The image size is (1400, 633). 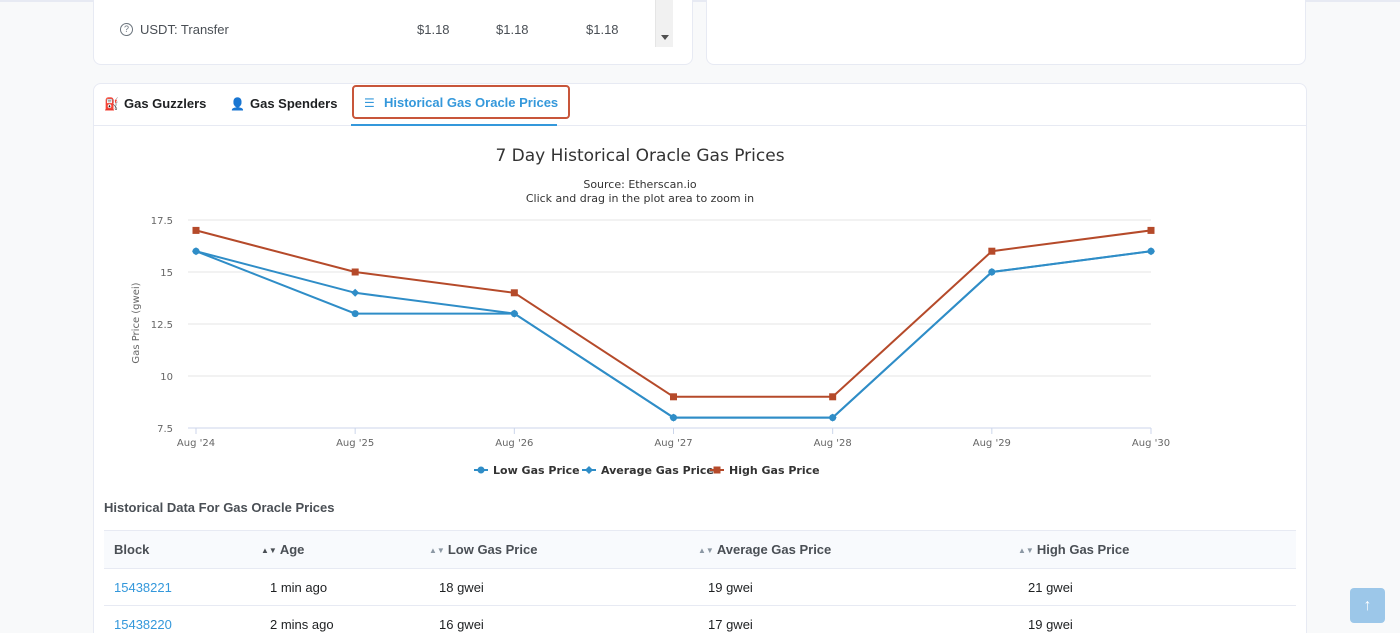 What do you see at coordinates (355, 443) in the screenshot?
I see `x-tick-label: Aug '25` at bounding box center [355, 443].